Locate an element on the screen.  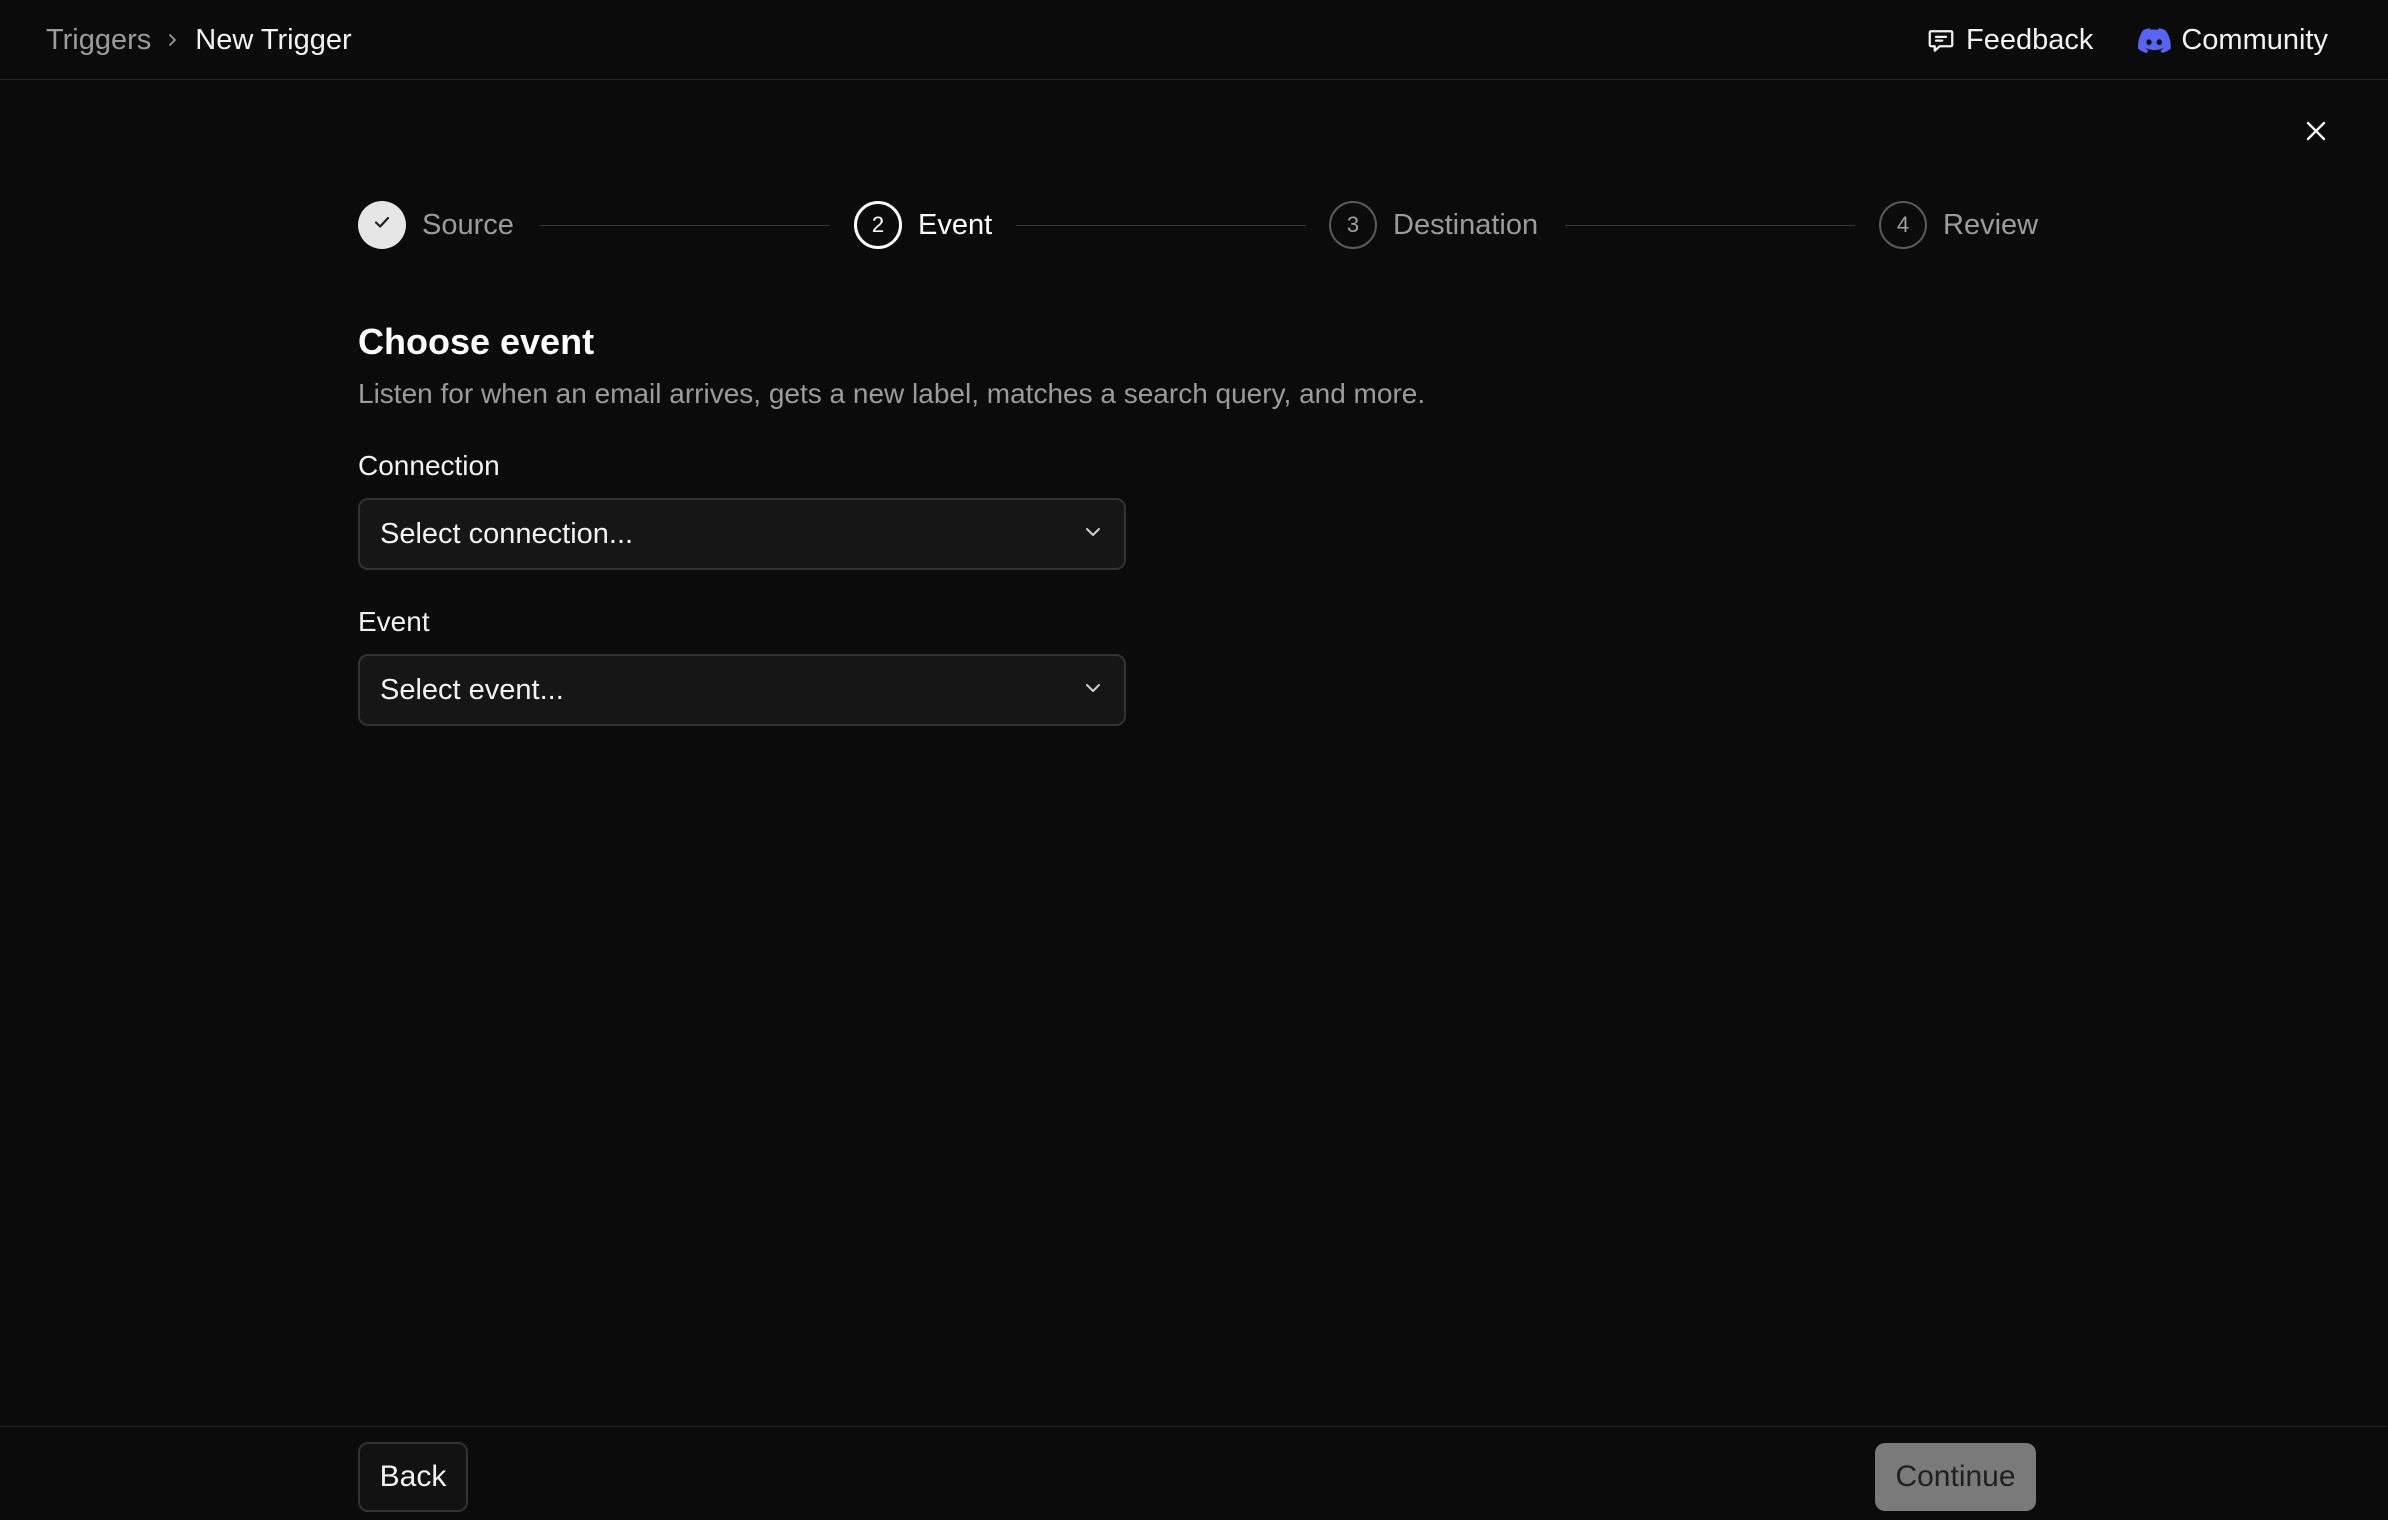
footer: Back Continue is located at coordinates (1194, 1473).